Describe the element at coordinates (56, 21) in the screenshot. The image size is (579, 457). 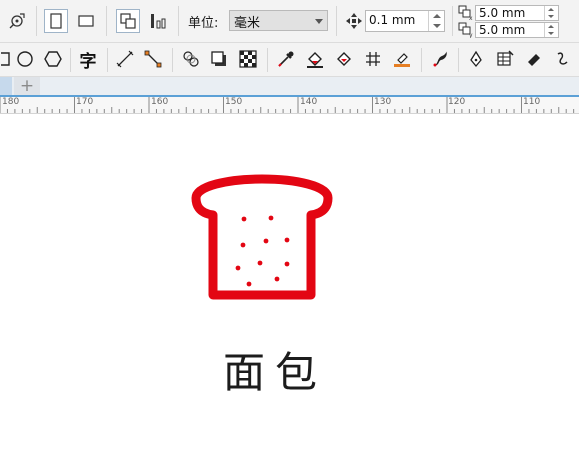
I see `portrait-button` at that location.